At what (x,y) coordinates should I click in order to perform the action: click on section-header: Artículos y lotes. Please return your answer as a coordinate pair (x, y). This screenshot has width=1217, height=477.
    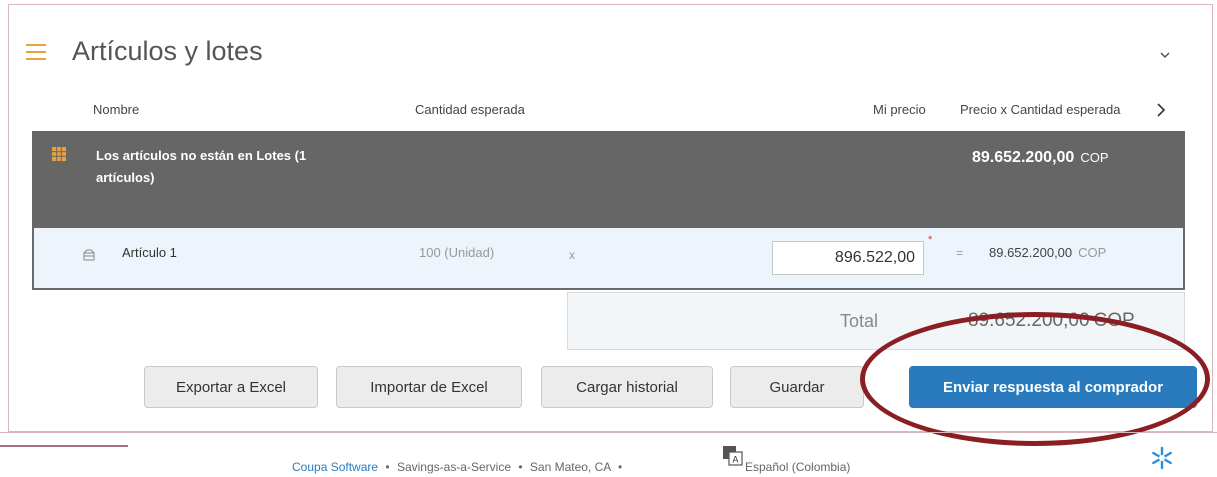
    Looking at the image, I should click on (144, 51).